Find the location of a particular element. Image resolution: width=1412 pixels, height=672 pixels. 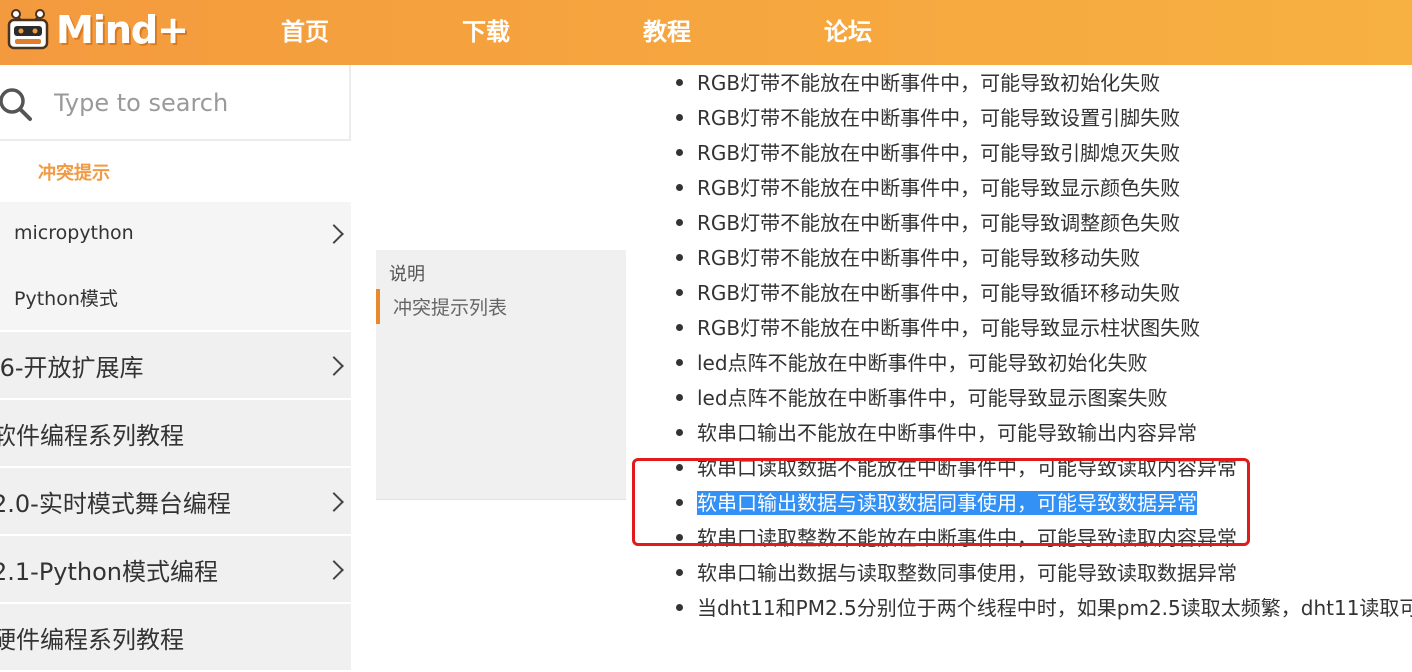

list-item: RGB灯带不能放在中断事件中，可能导致初始化失败 is located at coordinates (918, 83).